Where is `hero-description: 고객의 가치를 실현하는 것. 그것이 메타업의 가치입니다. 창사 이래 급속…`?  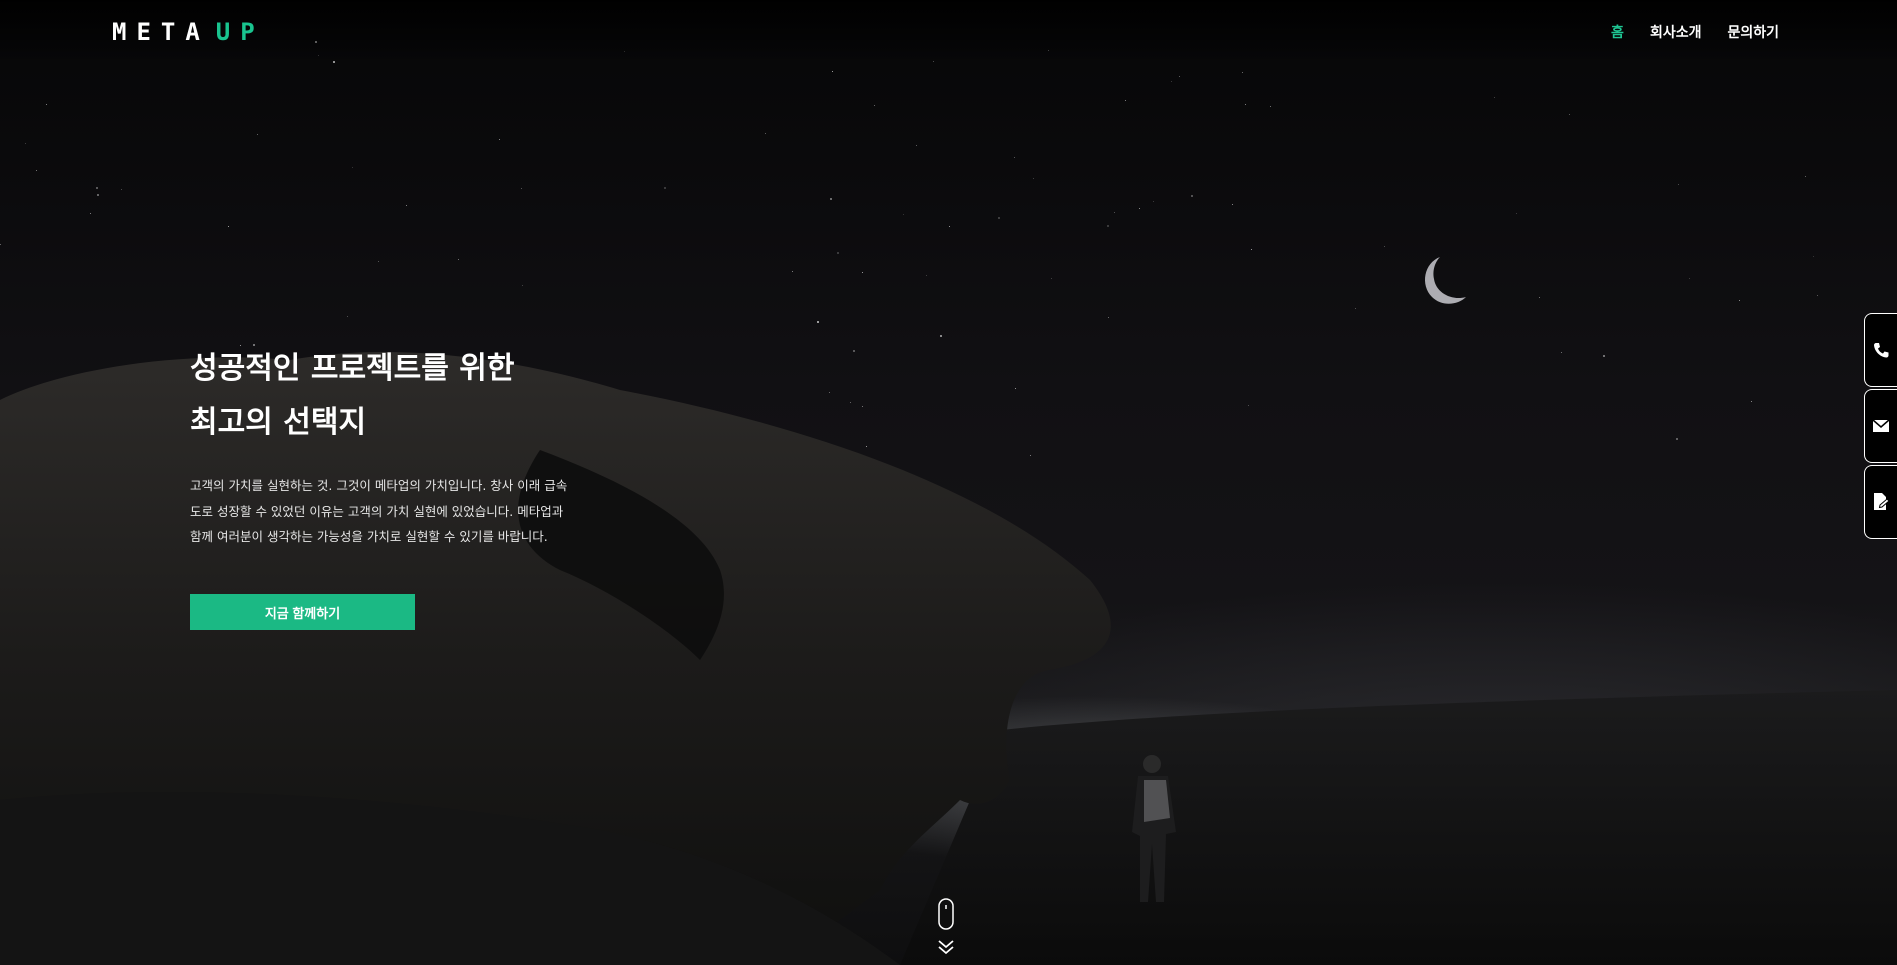
hero-description: 고객의 가치를 실현하는 것. 그것이 메타업의 가치입니다. 창사 이래 급속… is located at coordinates (390, 511).